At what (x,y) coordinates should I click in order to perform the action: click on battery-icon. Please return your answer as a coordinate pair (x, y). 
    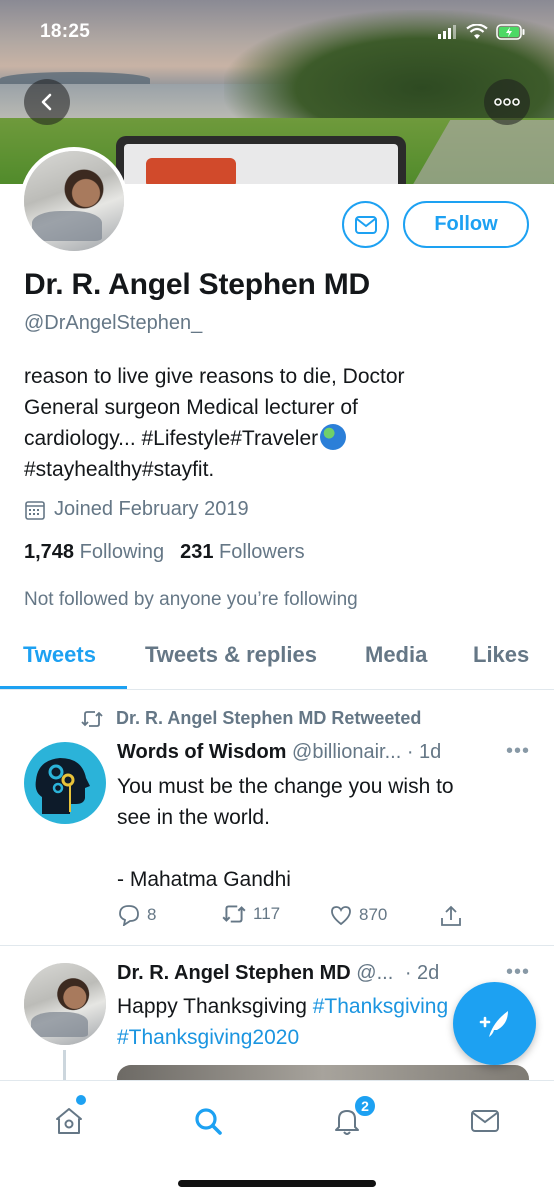
    Looking at the image, I should click on (510, 32).